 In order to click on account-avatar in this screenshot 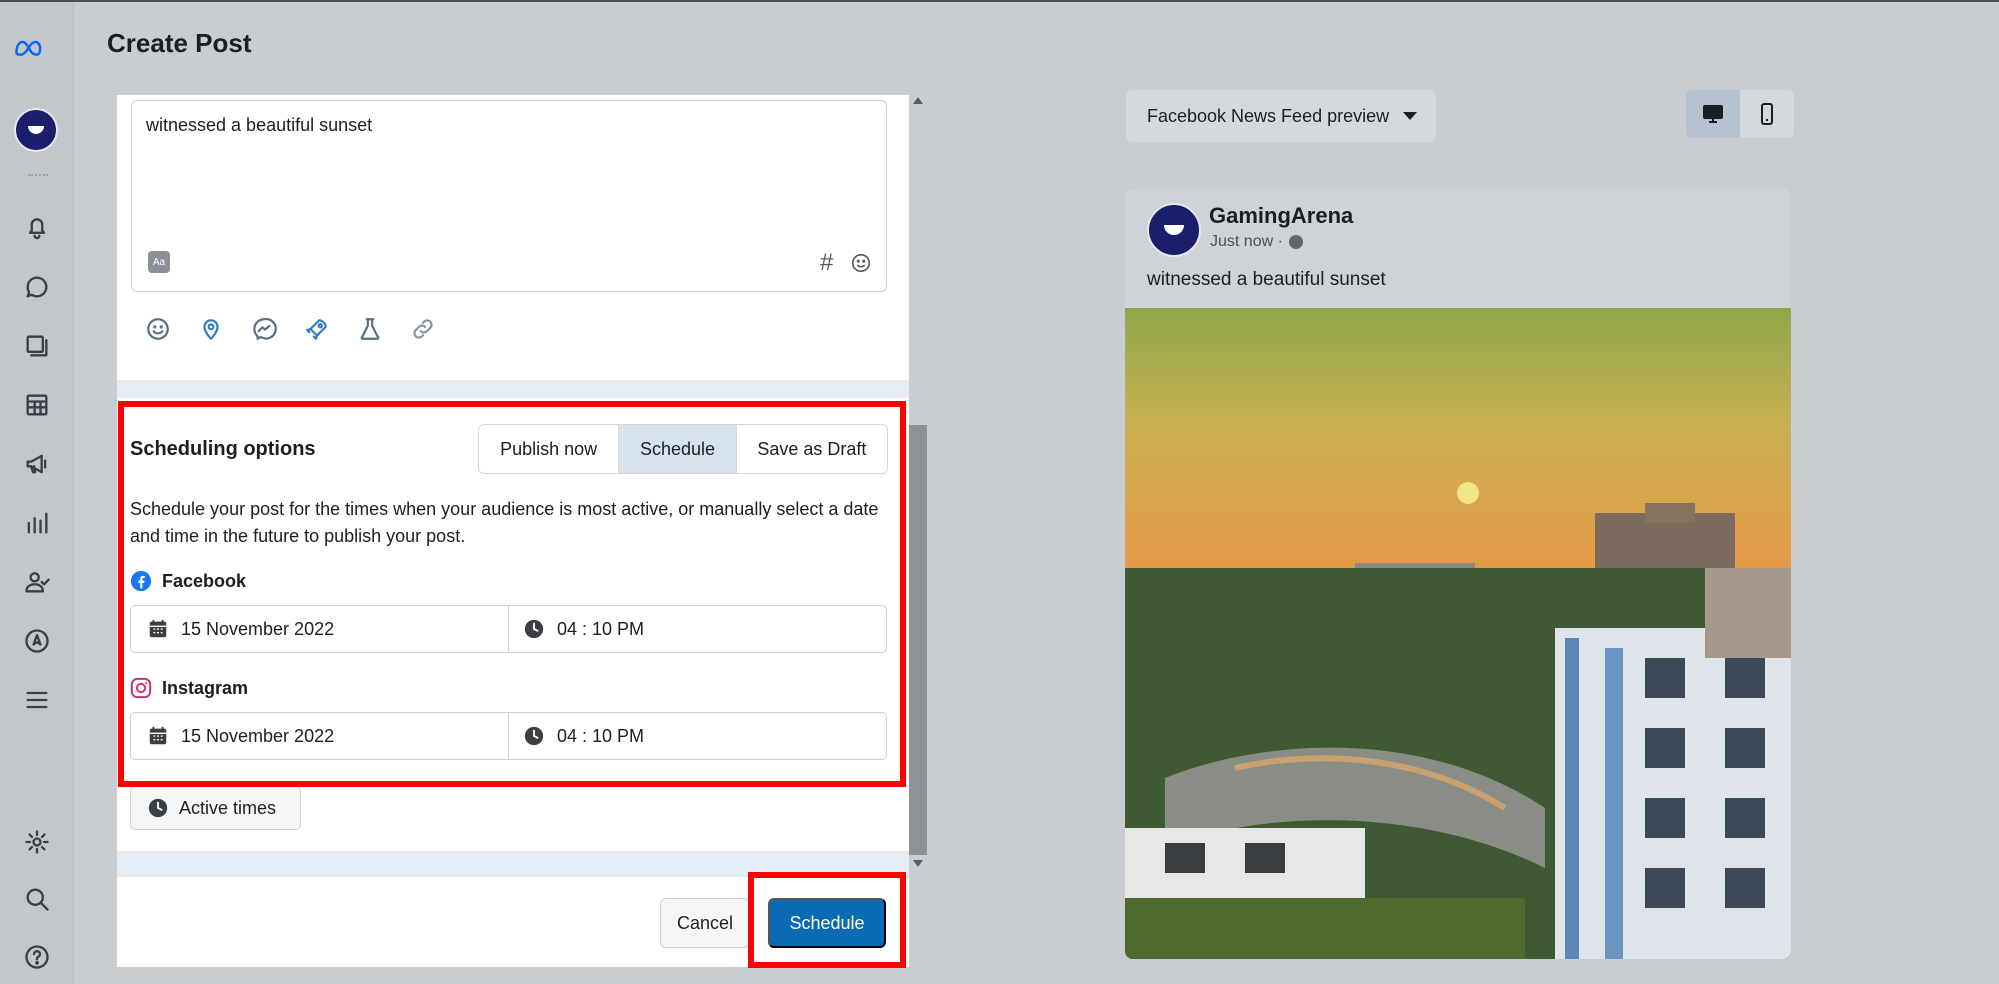, I will do `click(36, 130)`.